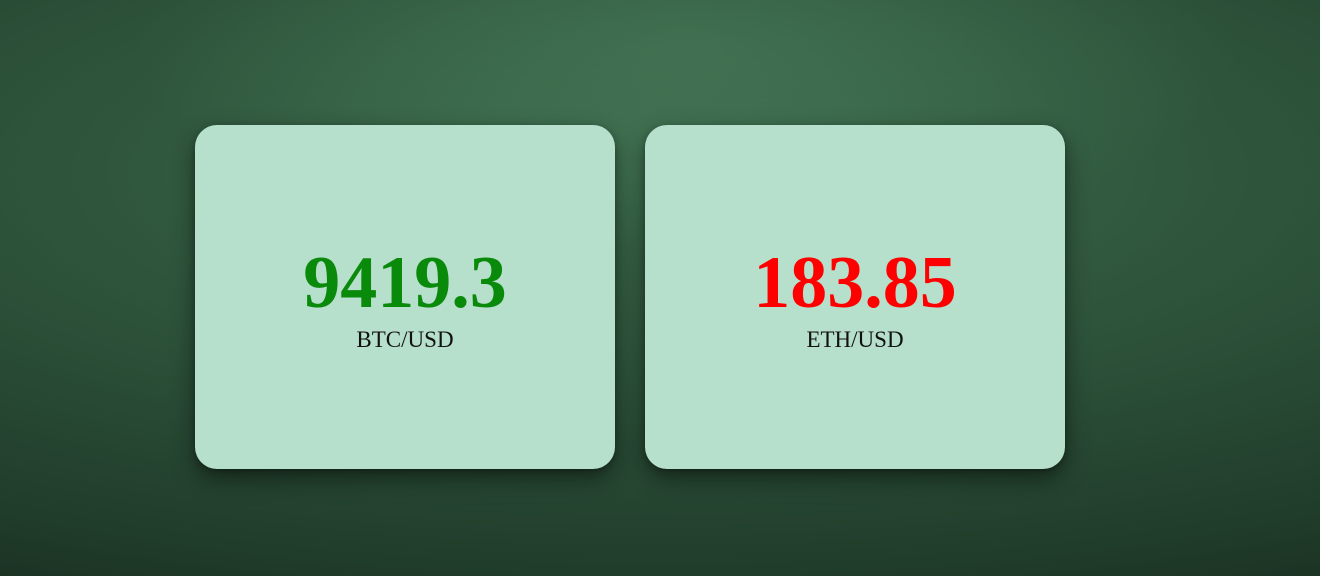 Image resolution: width=1320 pixels, height=576 pixels. What do you see at coordinates (405, 339) in the screenshot?
I see `btc-pair-label: BTC/USD` at bounding box center [405, 339].